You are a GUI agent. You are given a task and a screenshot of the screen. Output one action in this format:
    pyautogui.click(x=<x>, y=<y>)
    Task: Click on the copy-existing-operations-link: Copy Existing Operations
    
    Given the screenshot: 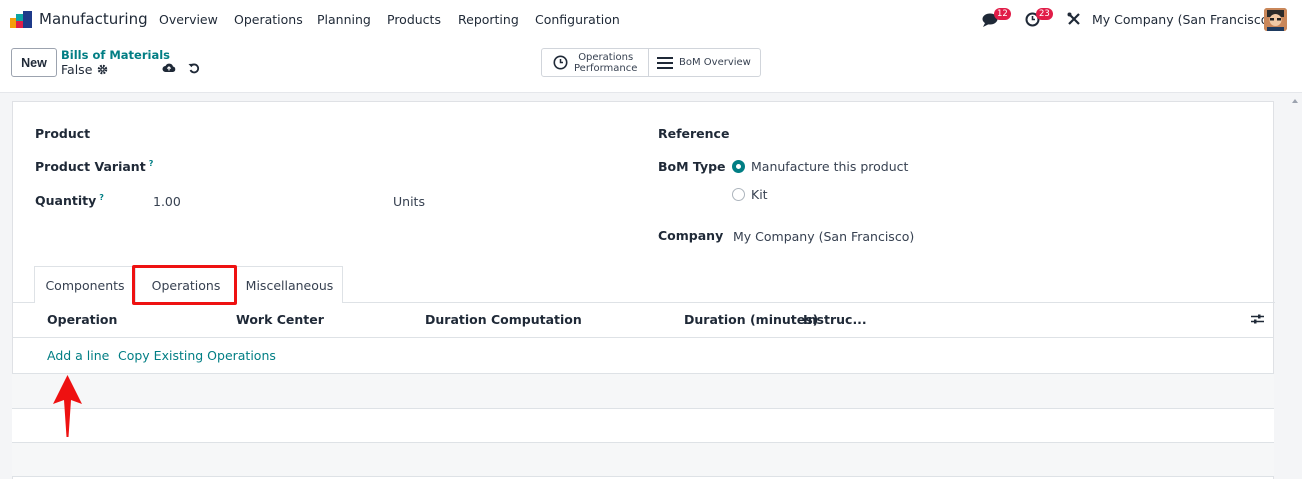 What is the action you would take?
    pyautogui.click(x=197, y=355)
    